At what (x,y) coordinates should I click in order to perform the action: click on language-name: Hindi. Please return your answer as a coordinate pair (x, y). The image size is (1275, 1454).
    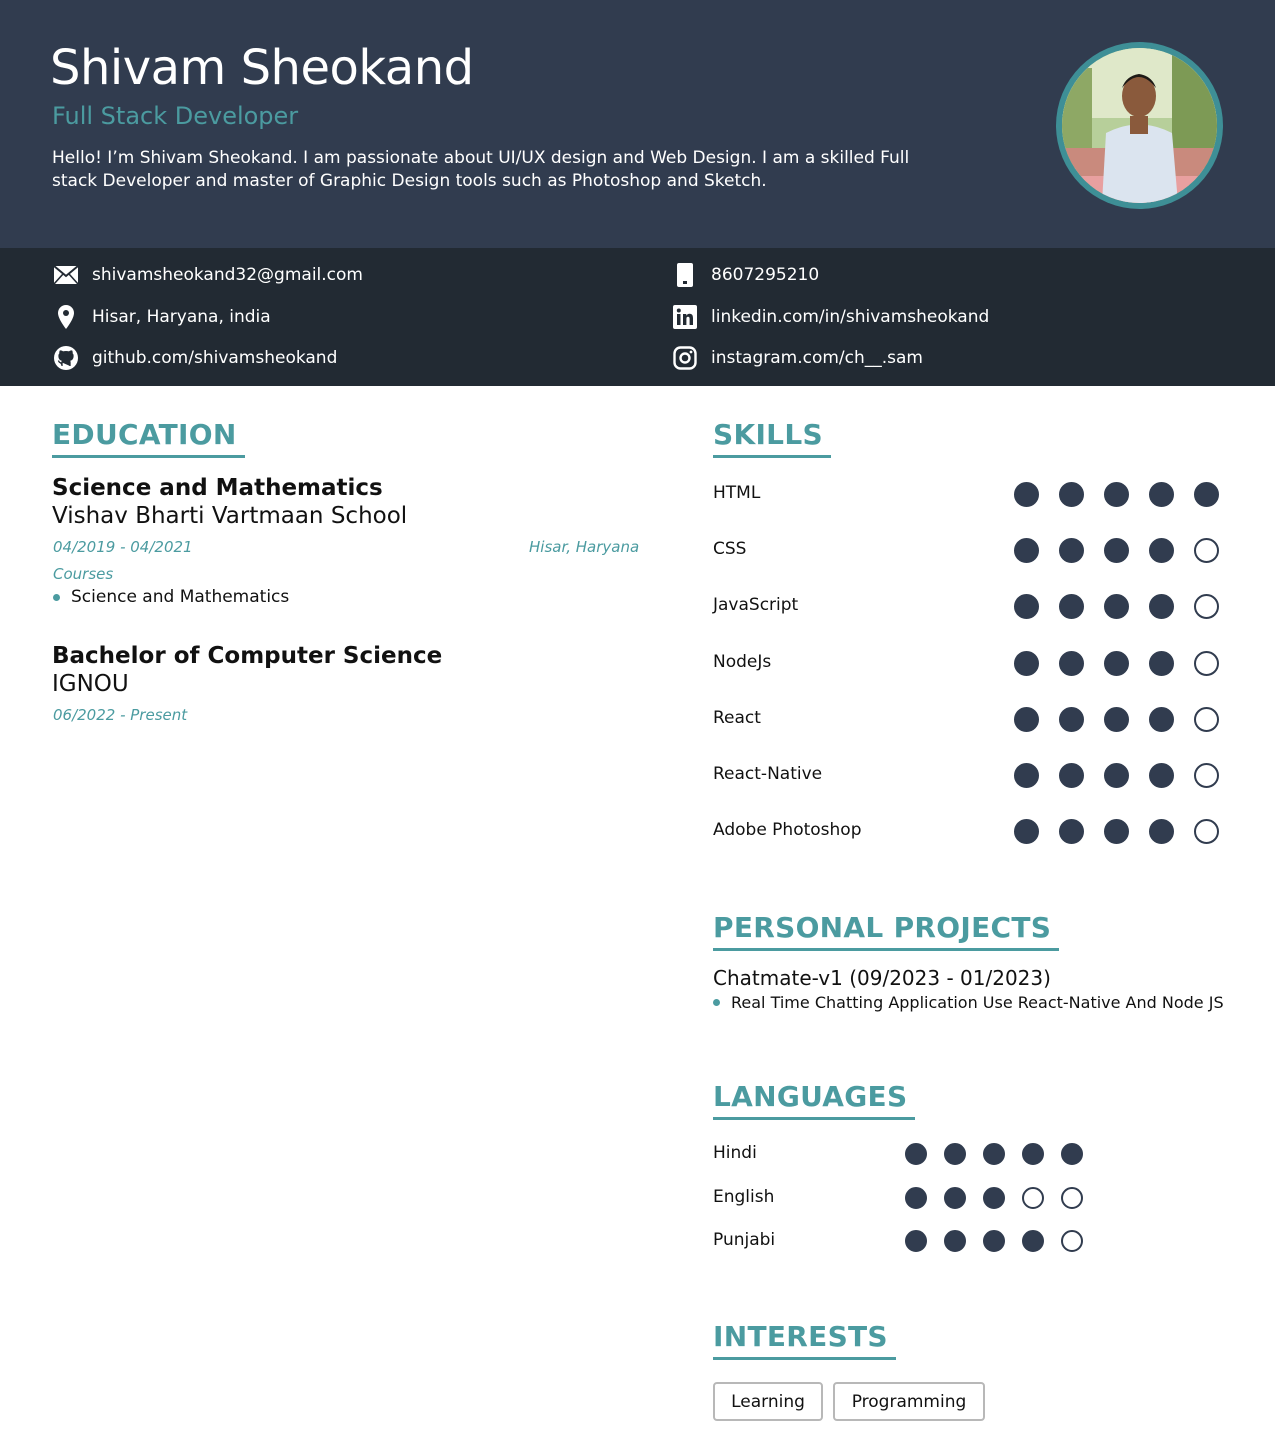
    Looking at the image, I should click on (735, 1153).